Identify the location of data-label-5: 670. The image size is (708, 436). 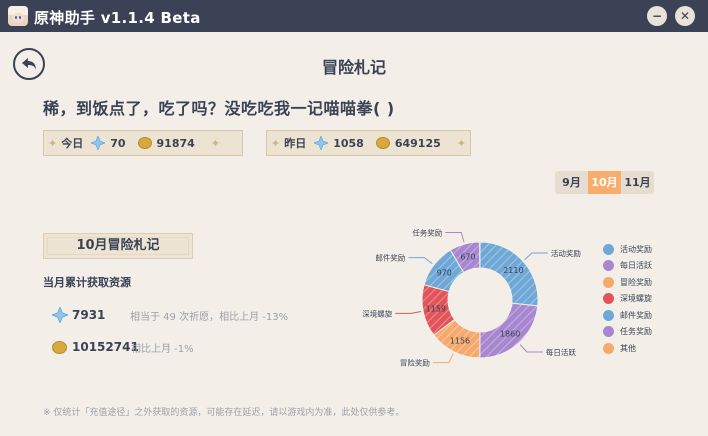
(467, 257).